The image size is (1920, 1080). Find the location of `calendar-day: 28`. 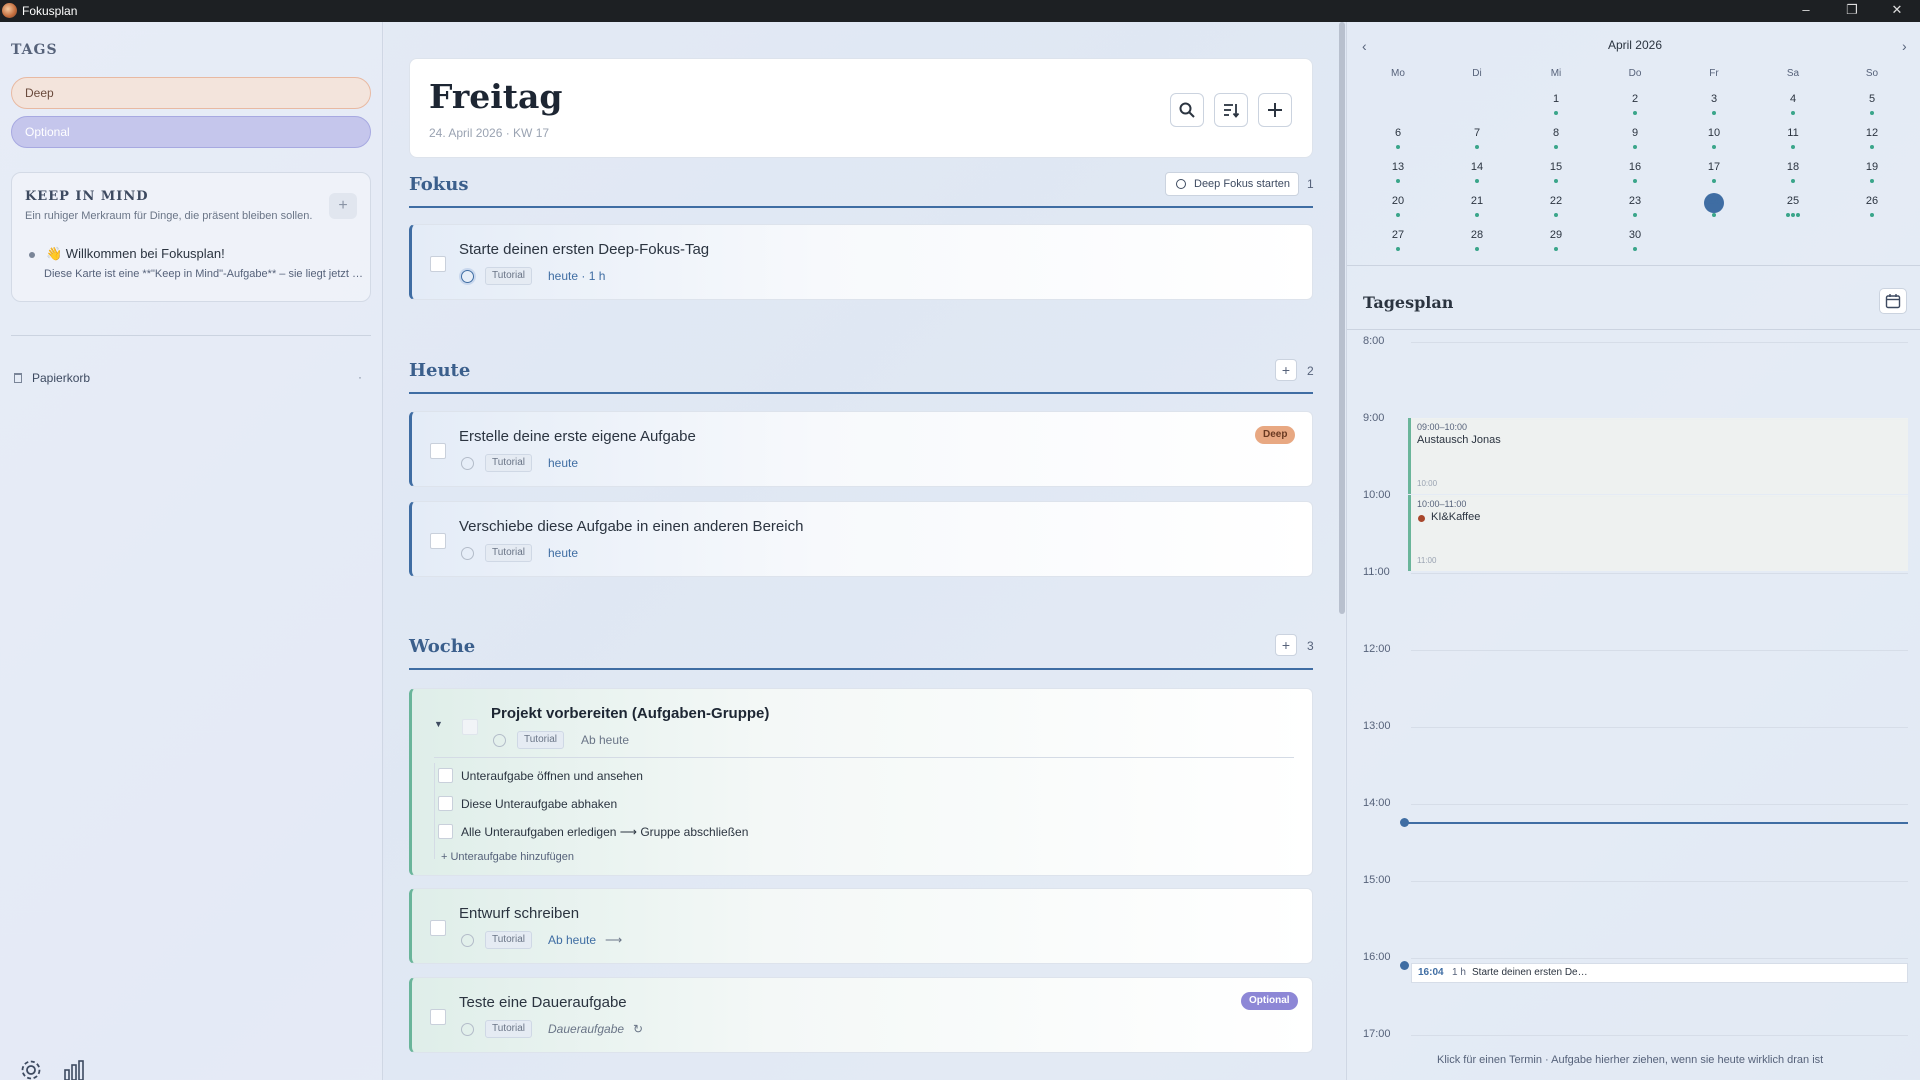

calendar-day: 28 is located at coordinates (1477, 235).